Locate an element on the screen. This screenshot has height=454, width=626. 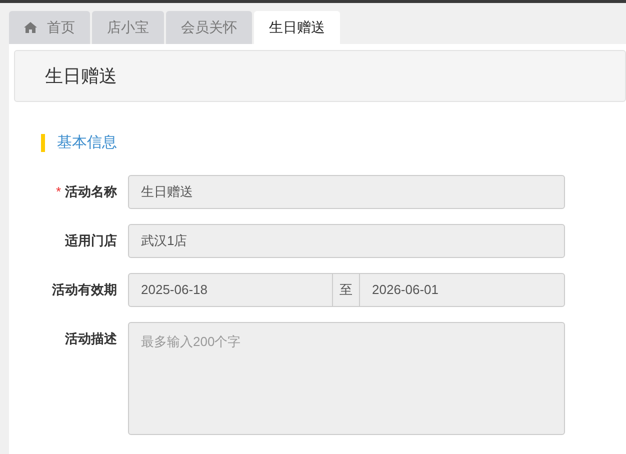
required-mark: * is located at coordinates (58, 191).